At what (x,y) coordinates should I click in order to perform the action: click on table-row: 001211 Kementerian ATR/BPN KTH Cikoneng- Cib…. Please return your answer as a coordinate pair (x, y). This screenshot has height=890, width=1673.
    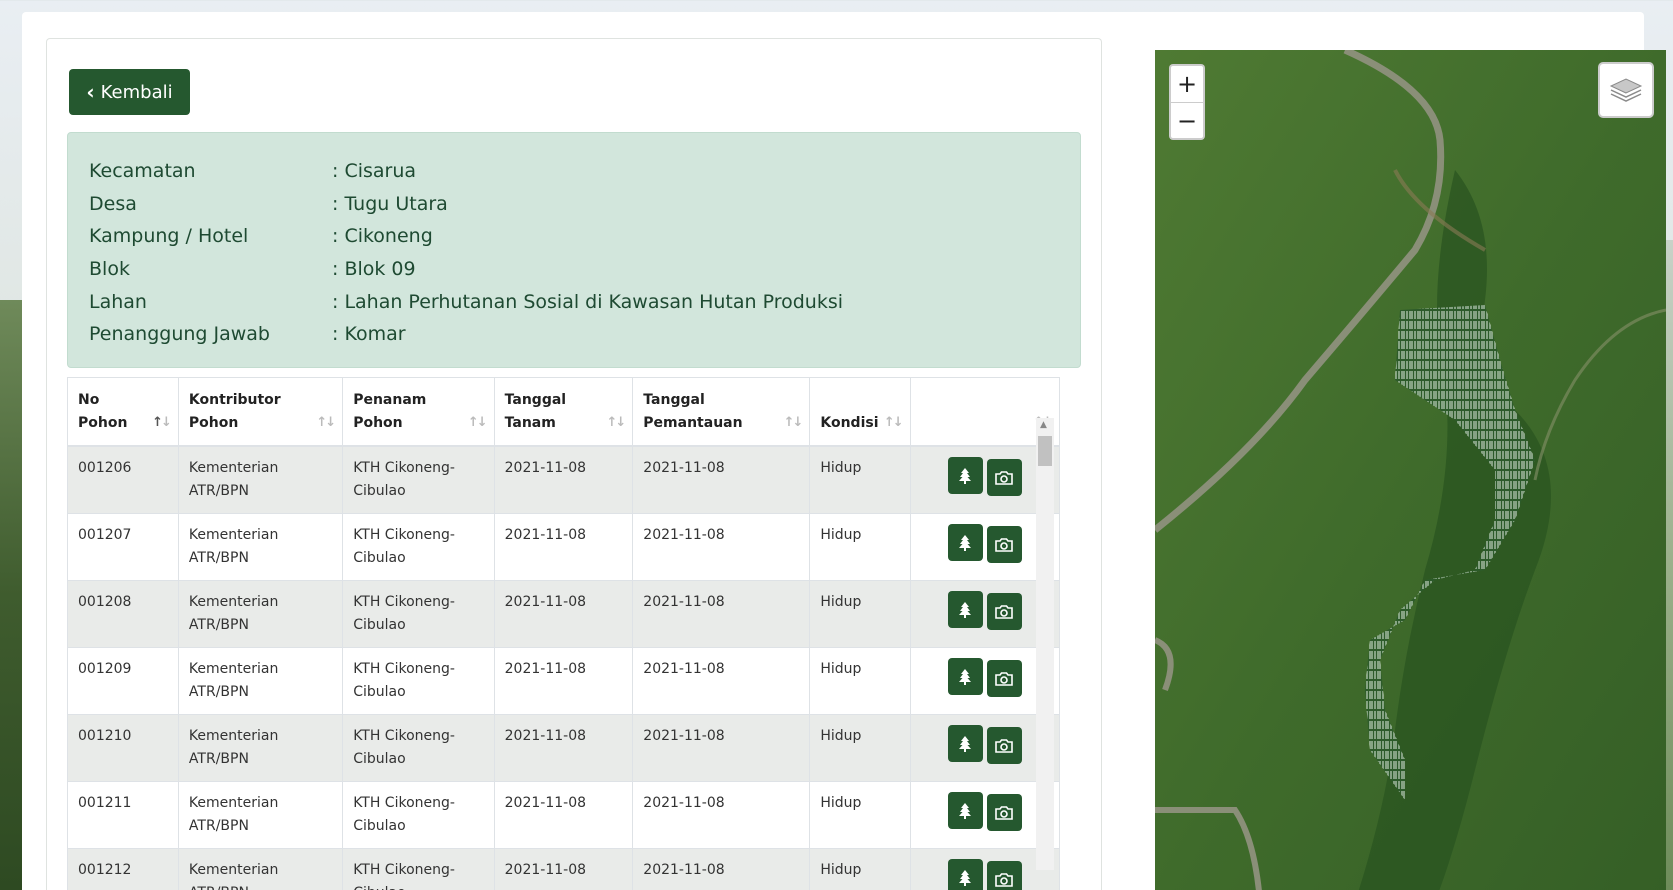
    Looking at the image, I should click on (564, 815).